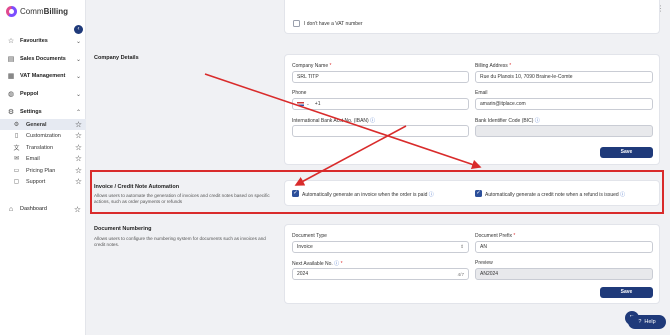 Image resolution: width=670 pixels, height=335 pixels. What do you see at coordinates (78, 112) in the screenshot?
I see `chevron-up-icon: ⌃` at bounding box center [78, 112].